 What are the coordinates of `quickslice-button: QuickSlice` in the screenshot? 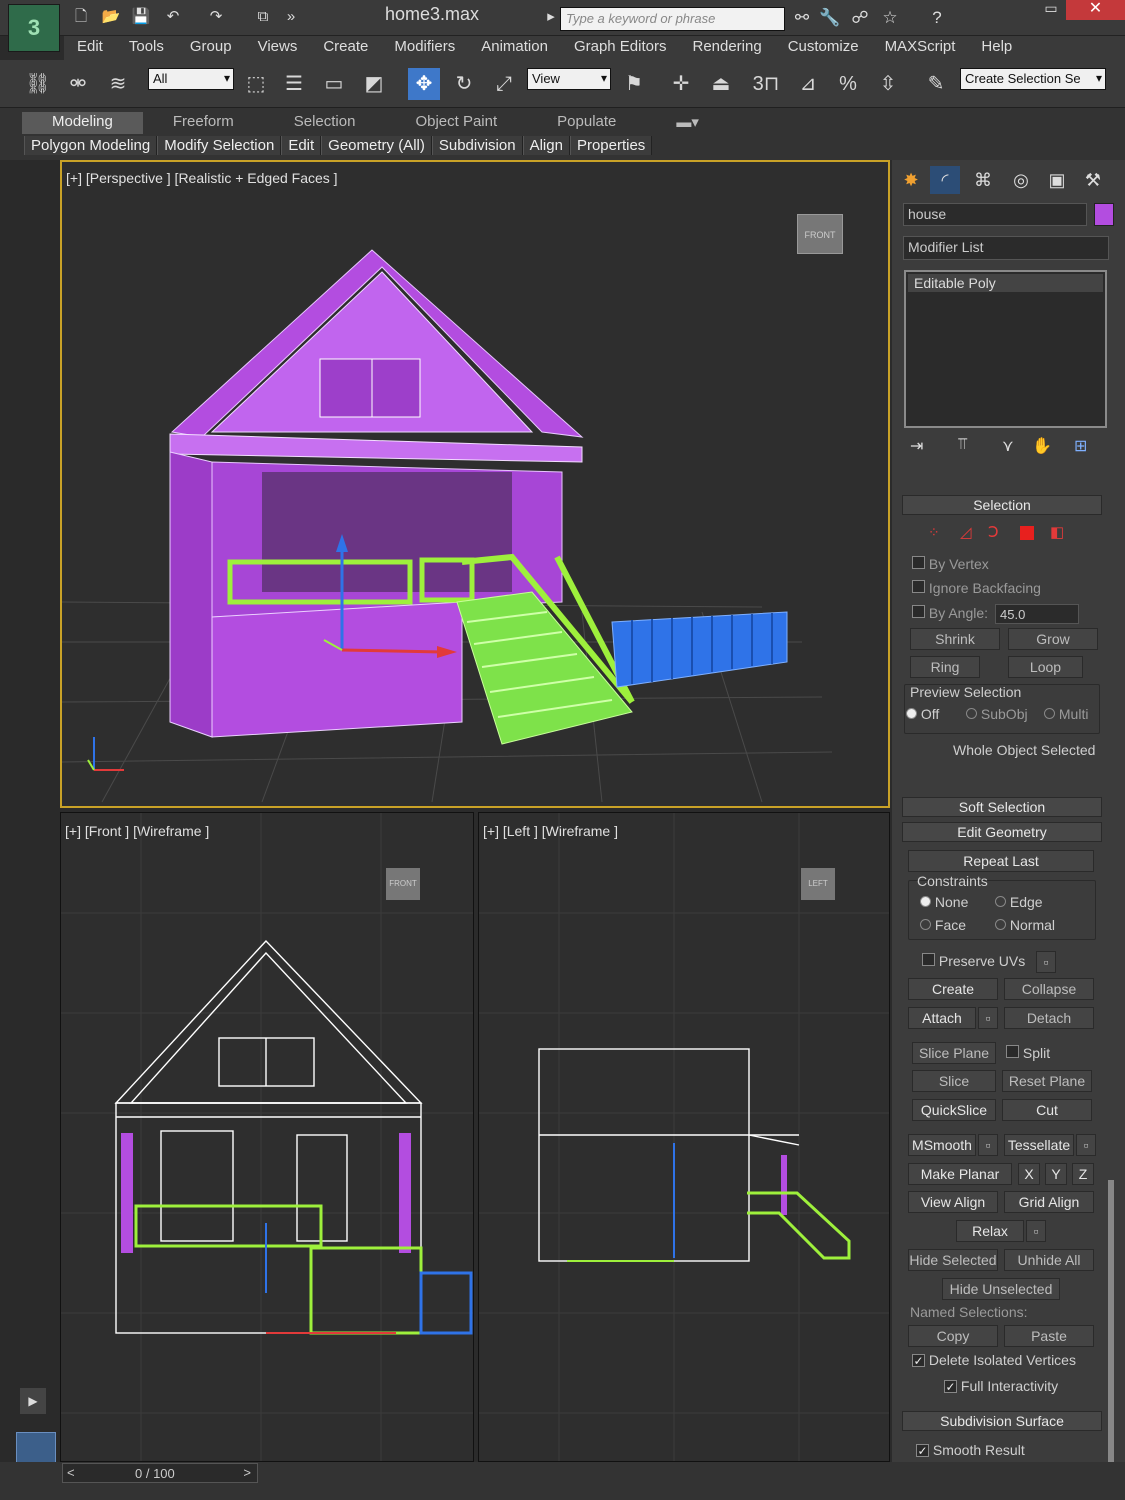 It's located at (954, 1110).